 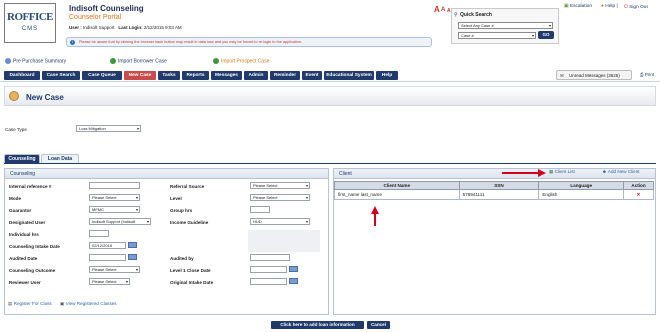 What do you see at coordinates (75, 27) in the screenshot?
I see `user-label: User :` at bounding box center [75, 27].